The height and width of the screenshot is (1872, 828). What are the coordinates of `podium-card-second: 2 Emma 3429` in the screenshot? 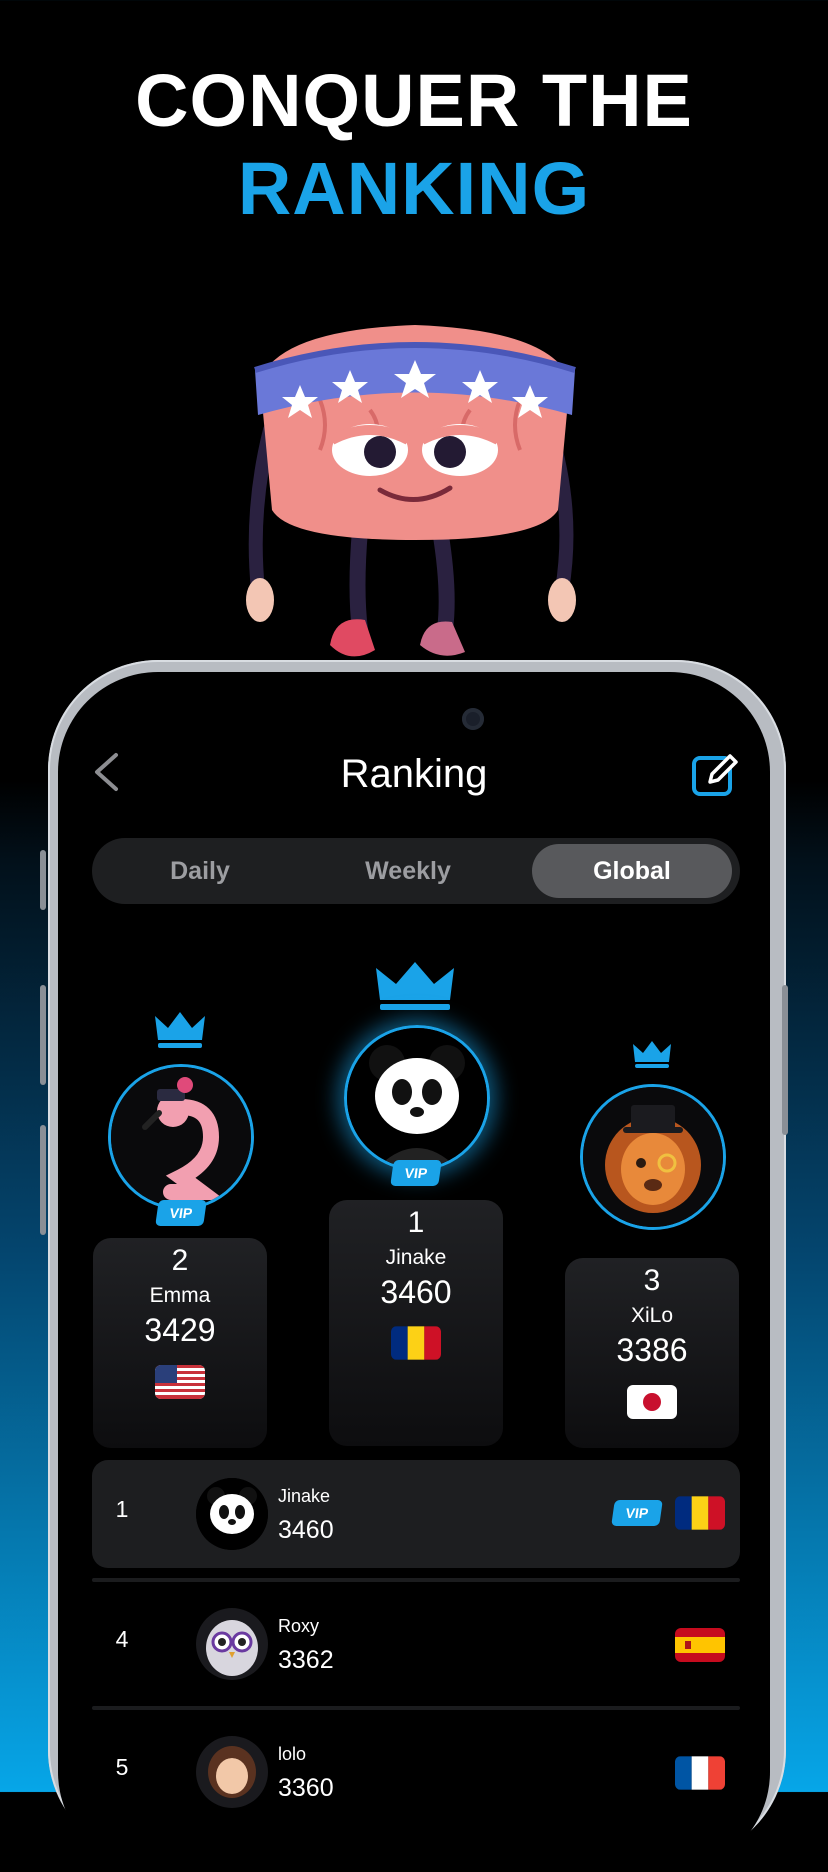 It's located at (180, 1343).